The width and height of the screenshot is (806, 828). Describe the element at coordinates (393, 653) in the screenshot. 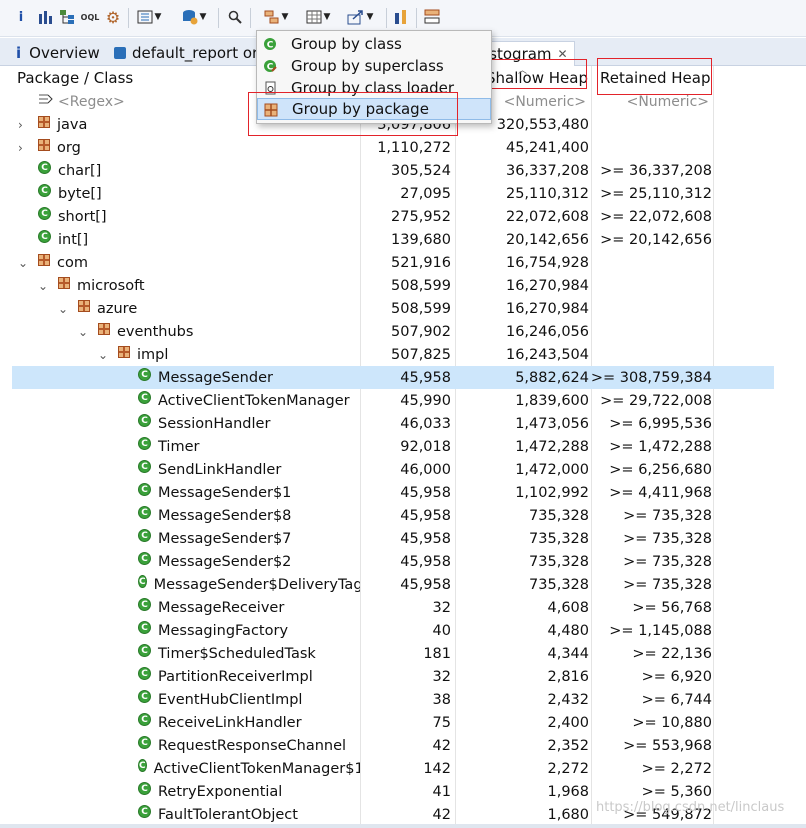

I see `table-row: C Timer$ScheduledTask 181 4,344 >= 22,136` at that location.